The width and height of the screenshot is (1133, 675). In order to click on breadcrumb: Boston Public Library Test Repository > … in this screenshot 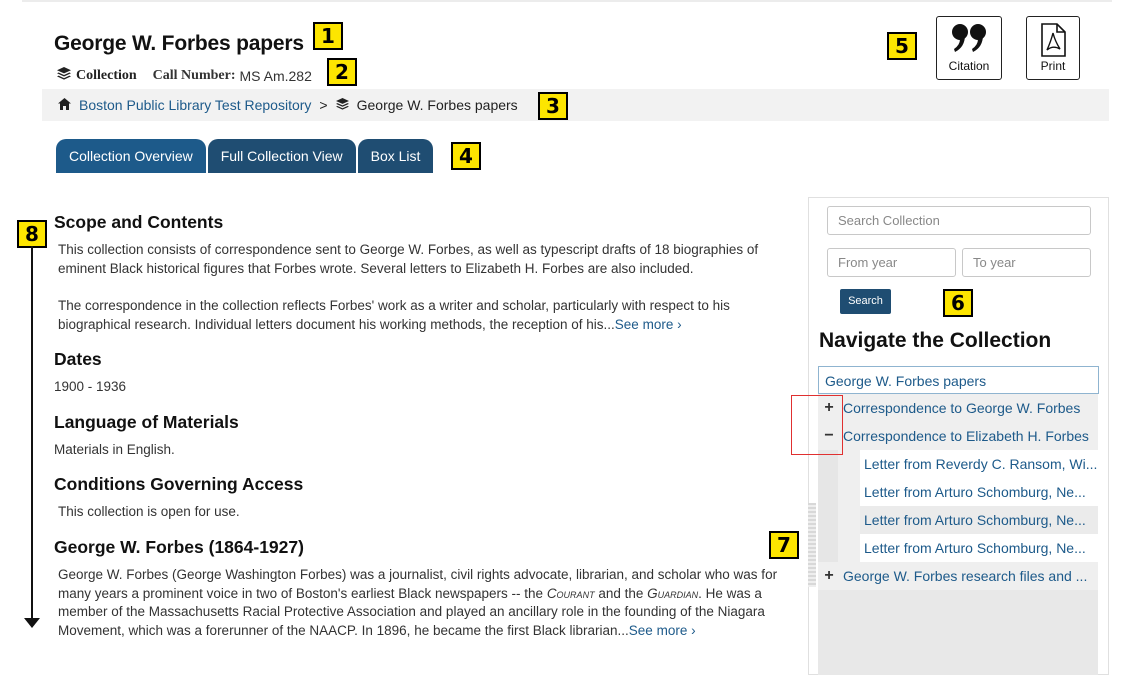, I will do `click(575, 105)`.